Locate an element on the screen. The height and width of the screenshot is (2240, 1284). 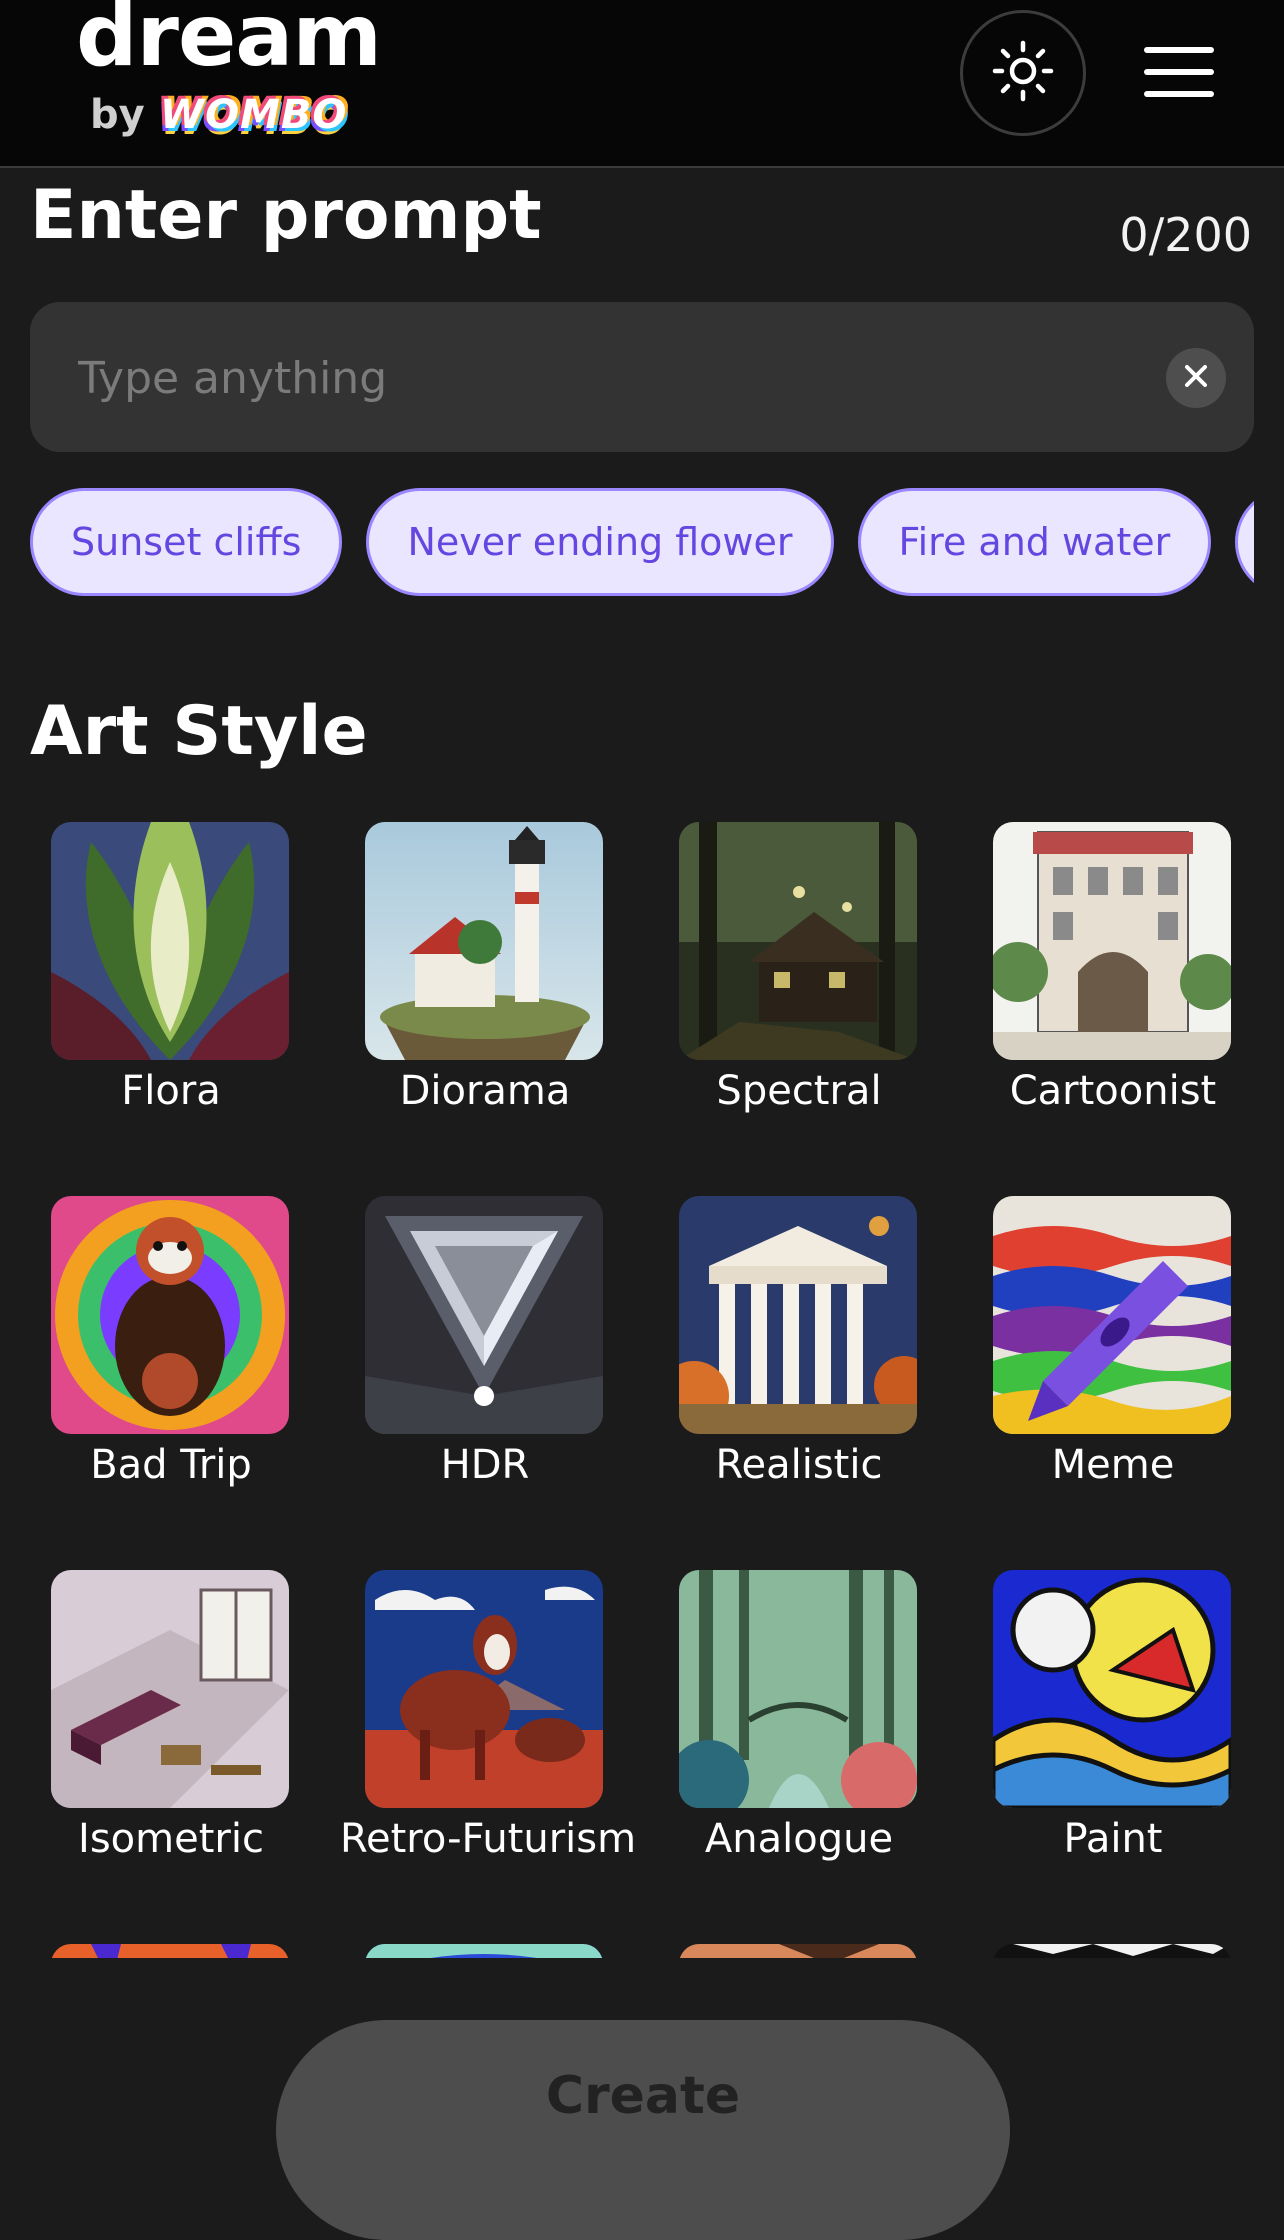
style-label: Paint is located at coordinates (1113, 1839).